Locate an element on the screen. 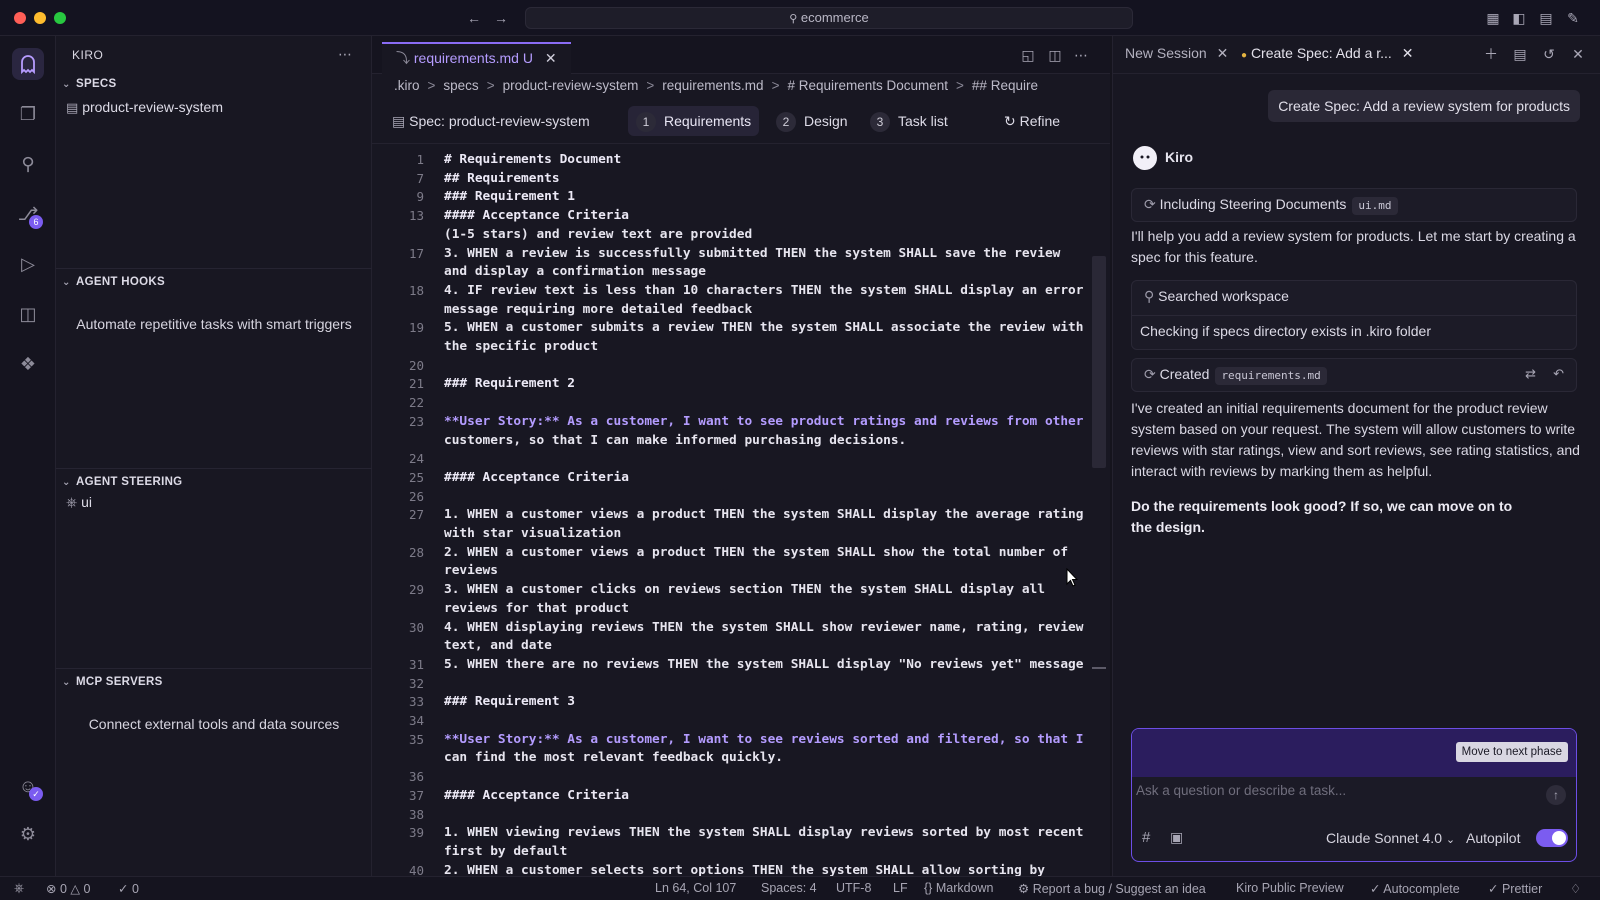 The image size is (1600, 900). breadcrumb-segment: # Requirements Document is located at coordinates (867, 85).